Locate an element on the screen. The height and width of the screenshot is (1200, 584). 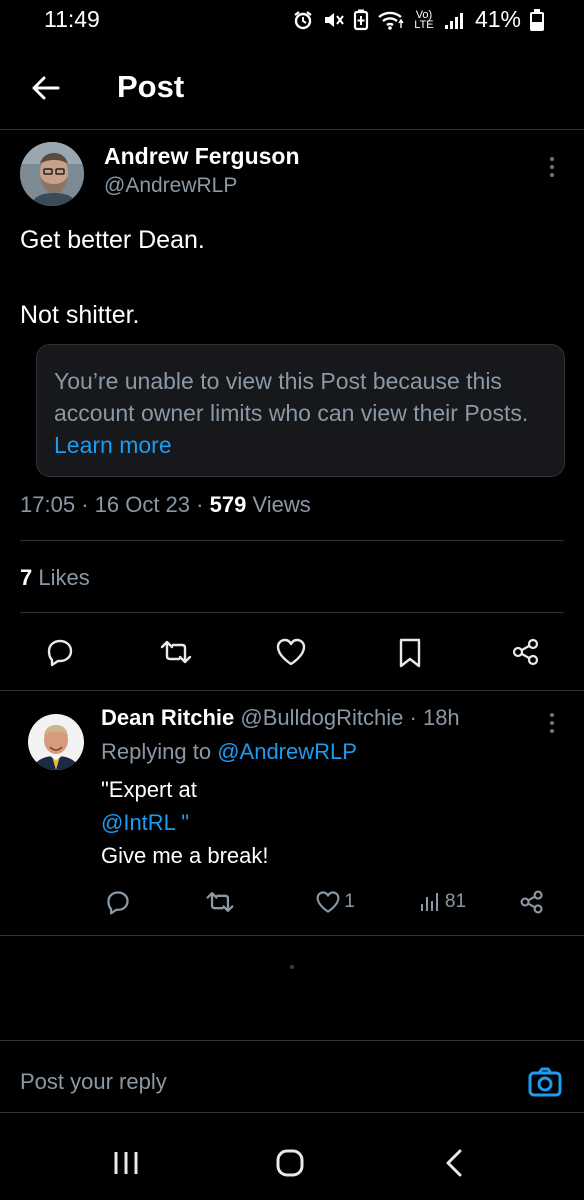
camera-icon is located at coordinates (545, 1082).